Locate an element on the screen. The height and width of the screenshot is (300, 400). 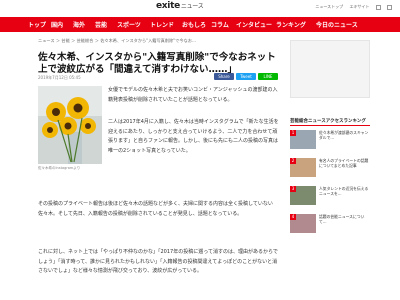
rank-badge: 2 is located at coordinates (293, 161).